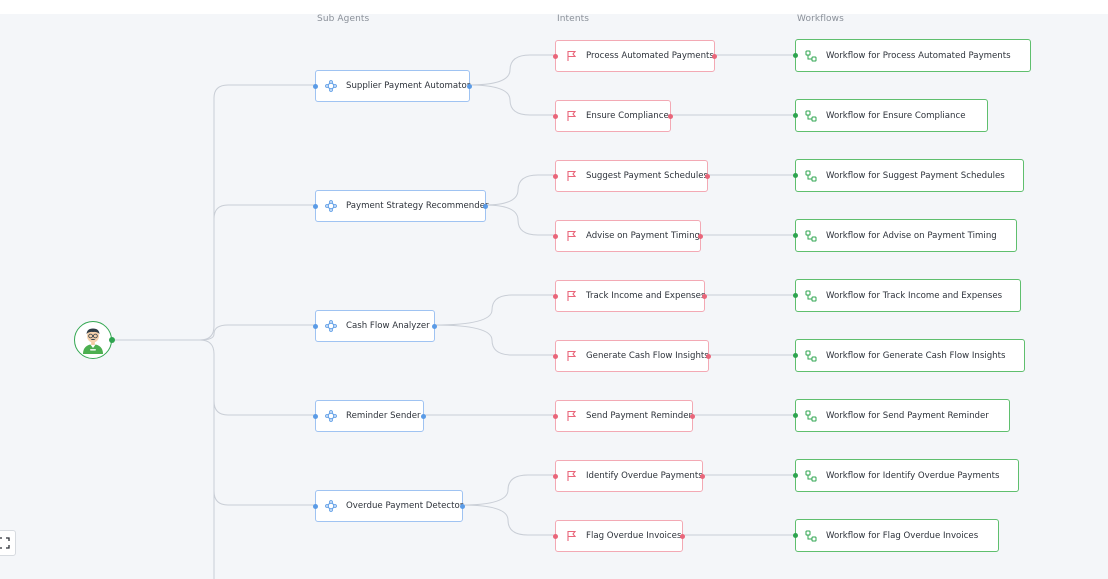 The height and width of the screenshot is (579, 1108). I want to click on intent-label: Generate Cash Flow Insights, so click(647, 356).